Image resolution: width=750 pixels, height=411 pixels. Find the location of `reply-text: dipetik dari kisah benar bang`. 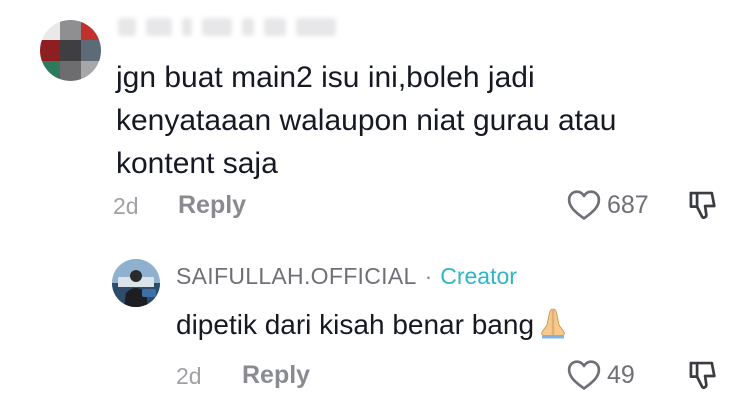

reply-text: dipetik dari kisah benar bang is located at coordinates (355, 324).